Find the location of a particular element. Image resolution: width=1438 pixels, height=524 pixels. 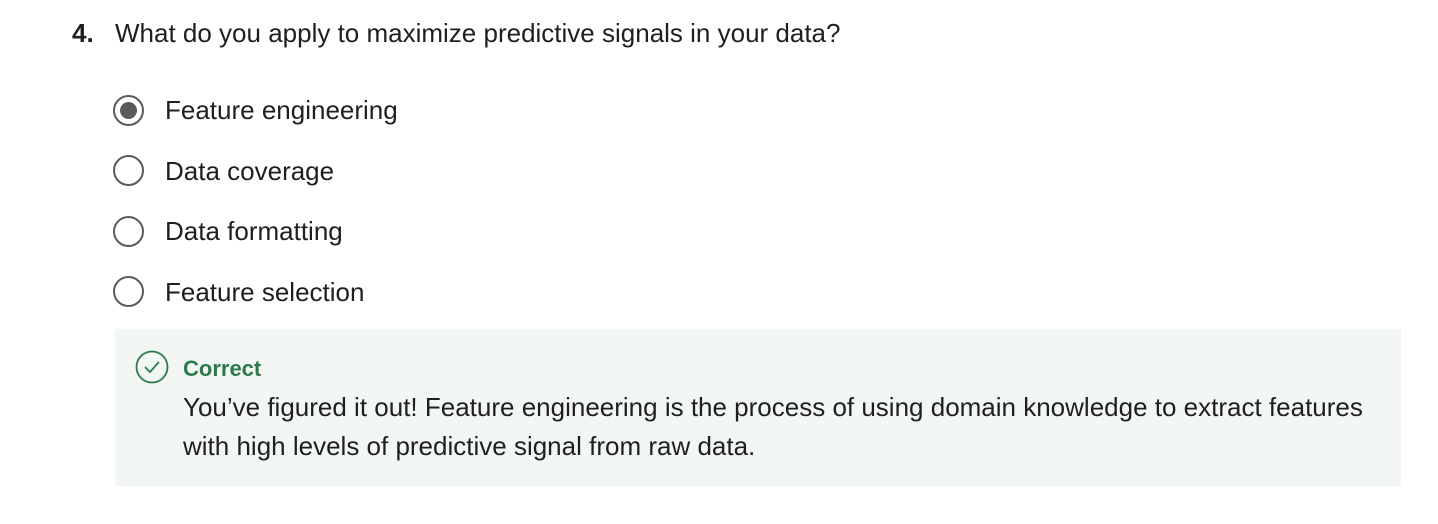

option-label: Data formatting is located at coordinates (254, 231).